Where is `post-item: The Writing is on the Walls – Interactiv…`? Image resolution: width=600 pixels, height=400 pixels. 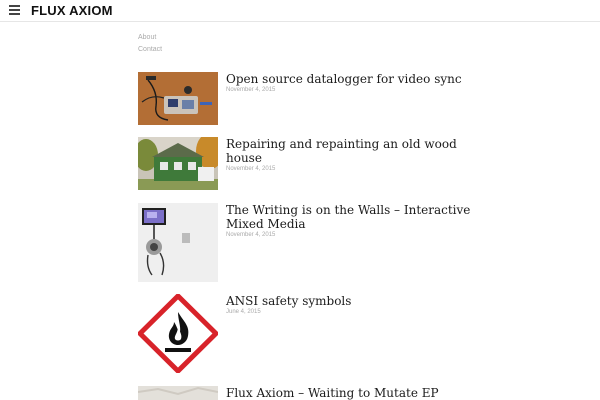 post-item: The Writing is on the Walls – Interactiv… is located at coordinates (308, 243).